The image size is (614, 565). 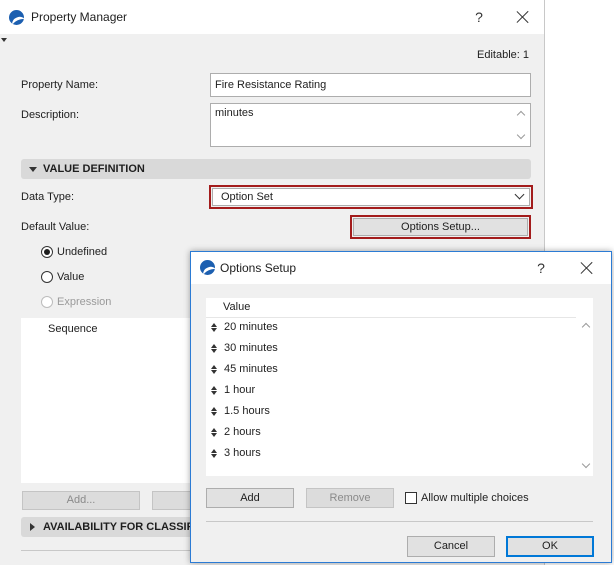 What do you see at coordinates (401, 268) in the screenshot?
I see `options-setup-titlebar: Options Setup ?` at bounding box center [401, 268].